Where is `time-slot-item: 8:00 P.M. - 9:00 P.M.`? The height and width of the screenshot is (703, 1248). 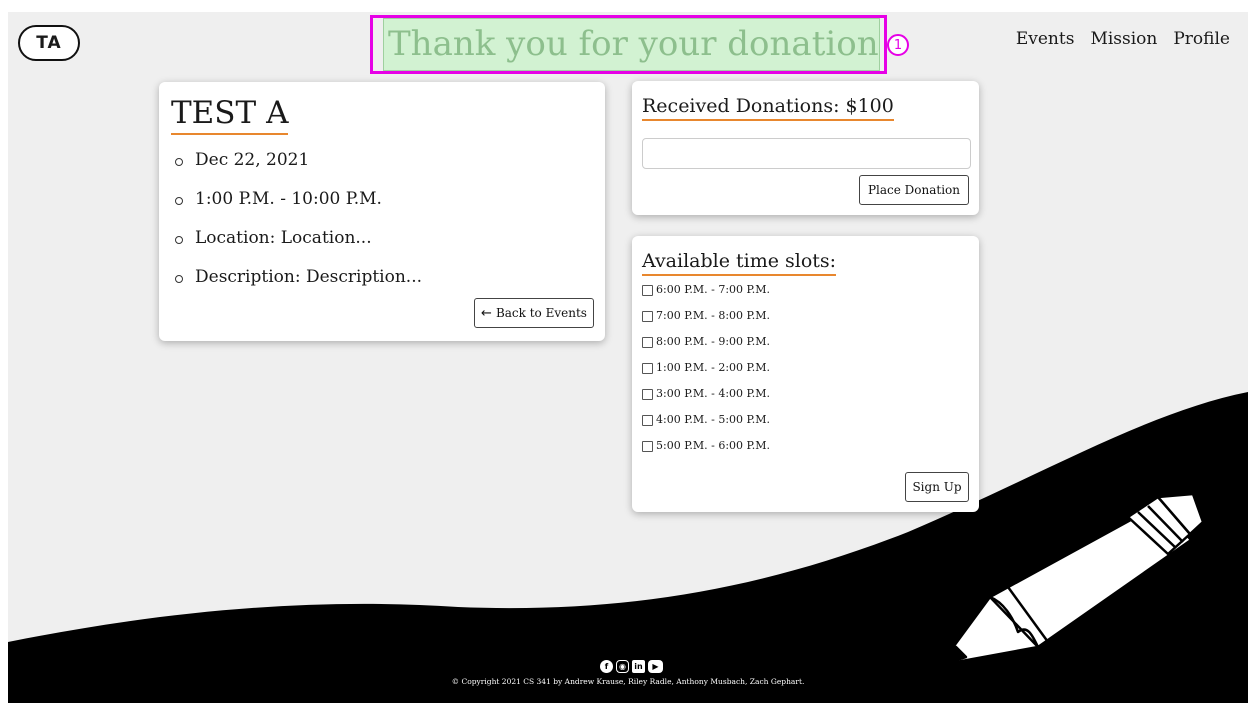
time-slot-item: 8:00 P.M. - 9:00 P.M. is located at coordinates (706, 348).